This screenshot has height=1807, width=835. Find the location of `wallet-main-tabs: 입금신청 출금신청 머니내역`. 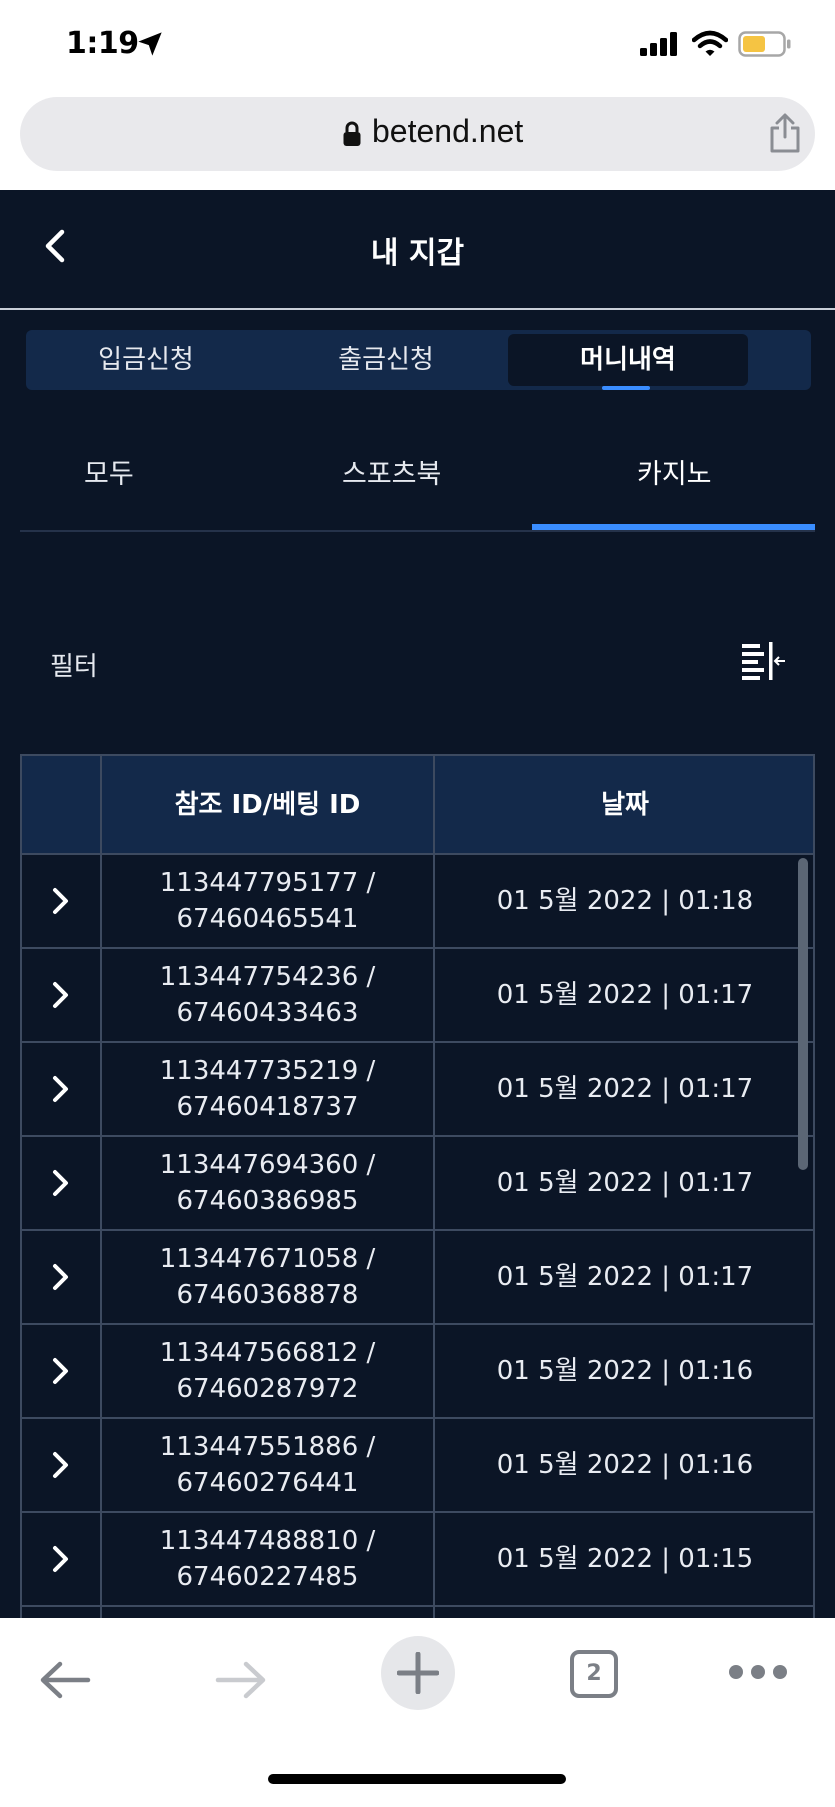

wallet-main-tabs: 입금신청 출금신청 머니내역 is located at coordinates (418, 360).